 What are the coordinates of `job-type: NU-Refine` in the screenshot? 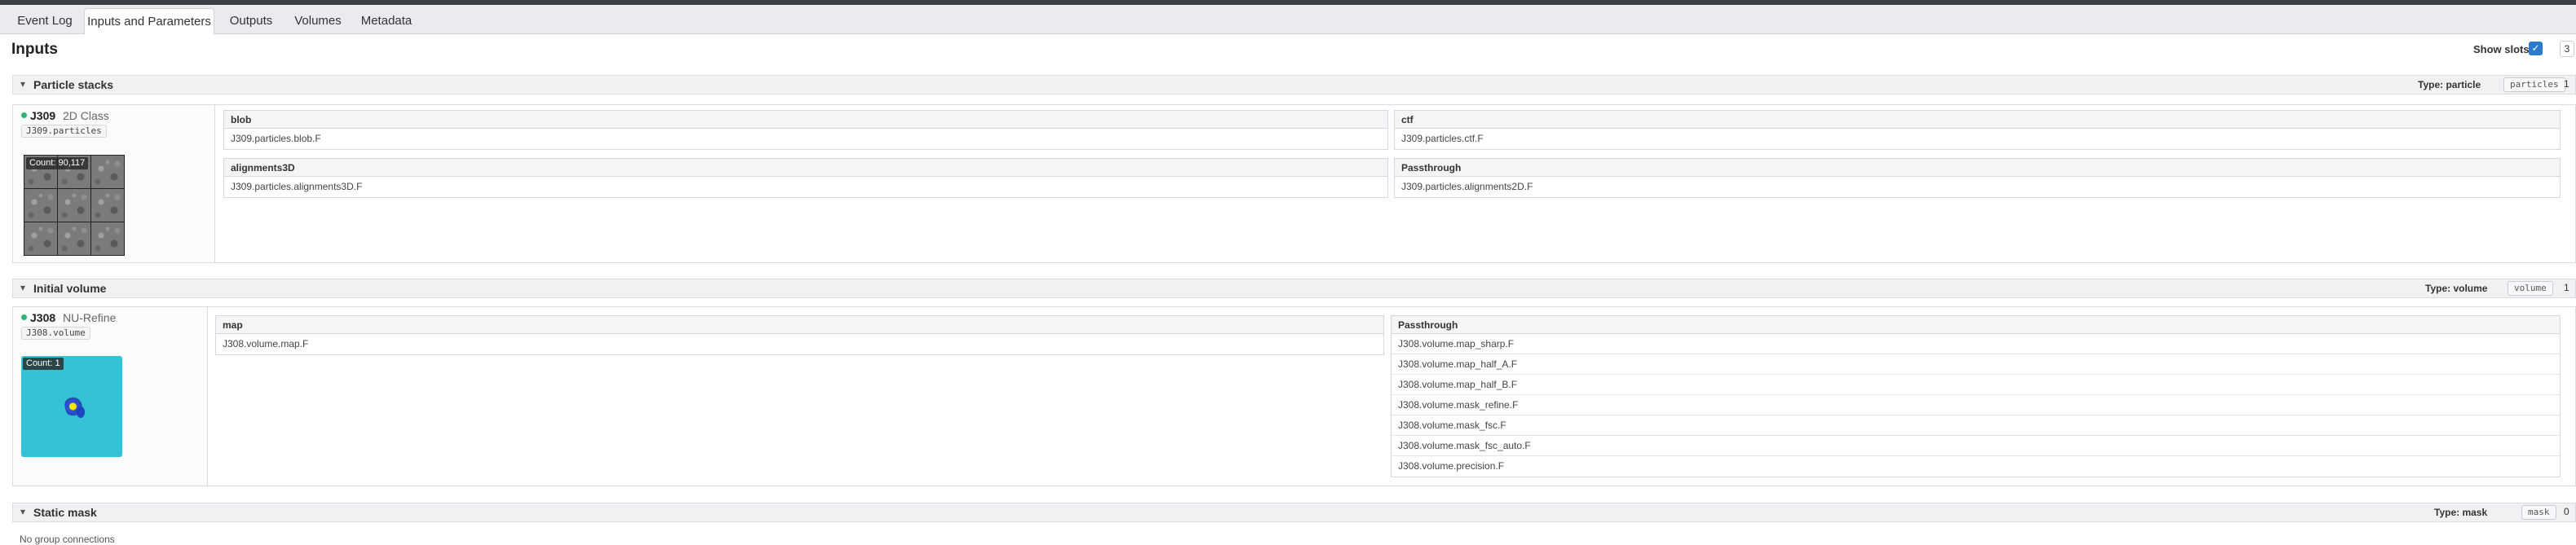 It's located at (90, 317).